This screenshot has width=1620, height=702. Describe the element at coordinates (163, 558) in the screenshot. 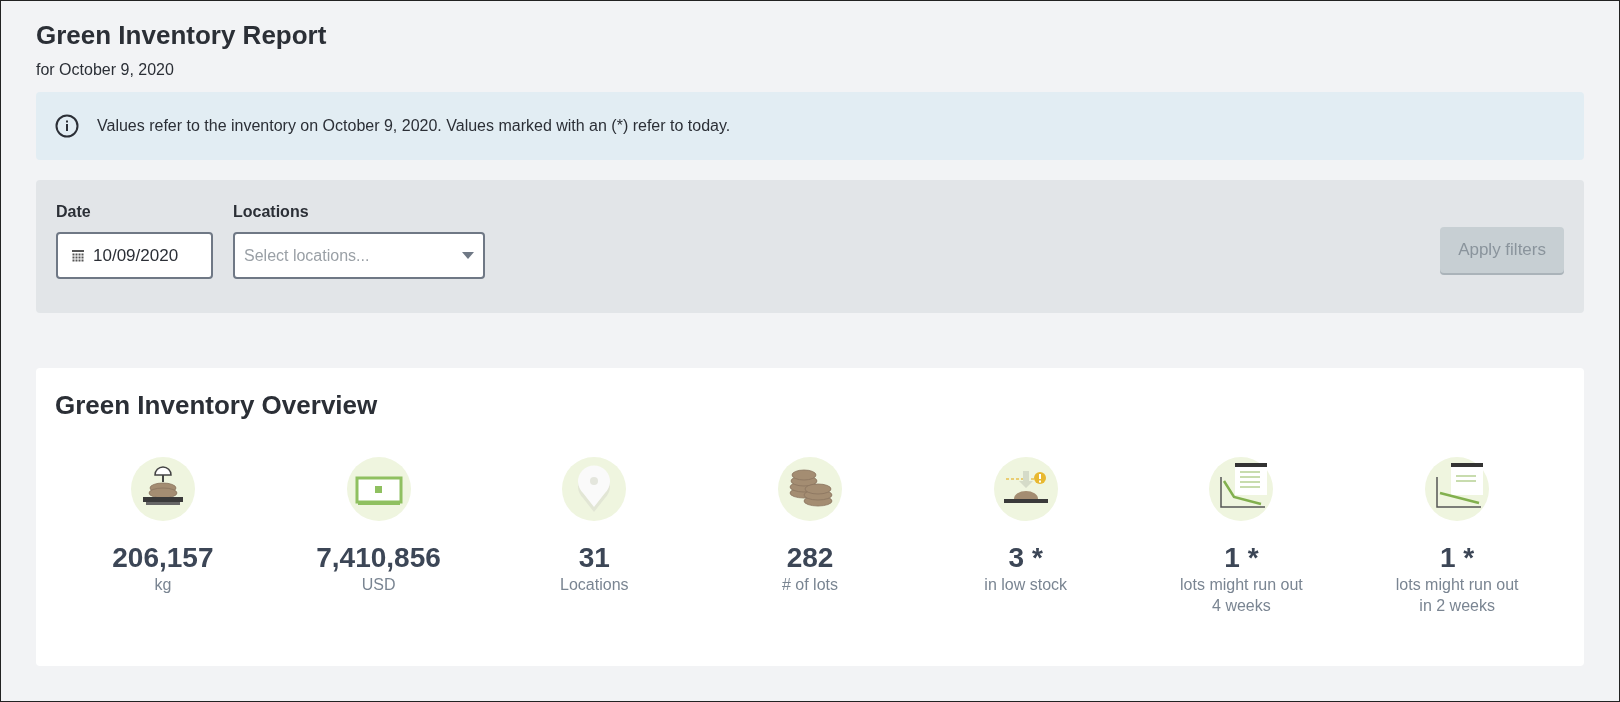

I see `stat-value: 206,157` at that location.